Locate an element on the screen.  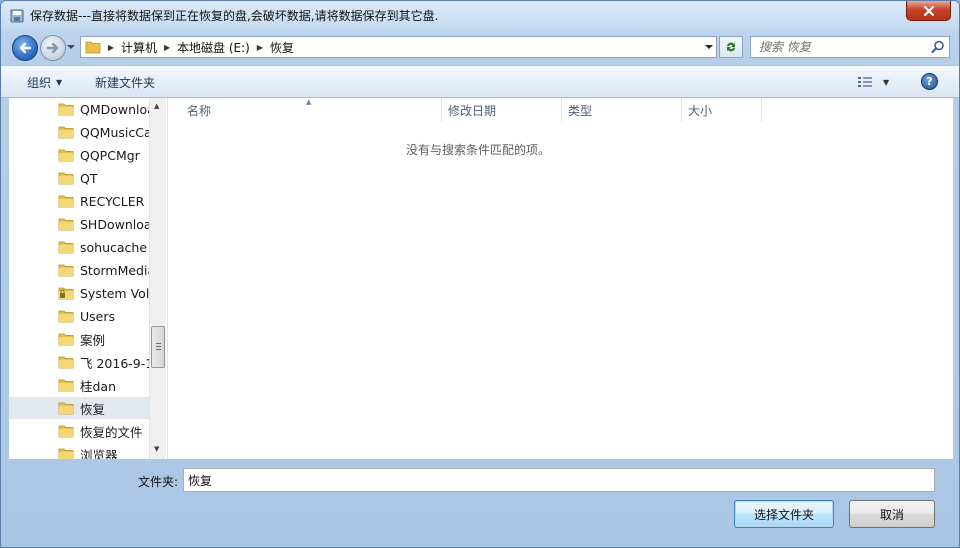
tree-item: 恢复 is located at coordinates (79, 408).